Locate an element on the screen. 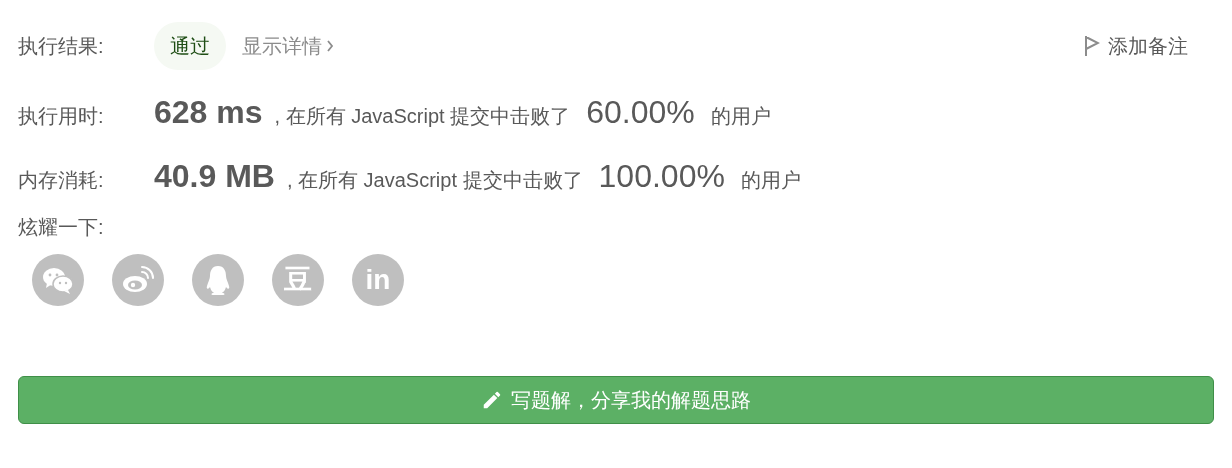 This screenshot has height=468, width=1232. wechat-share-button is located at coordinates (58, 280).